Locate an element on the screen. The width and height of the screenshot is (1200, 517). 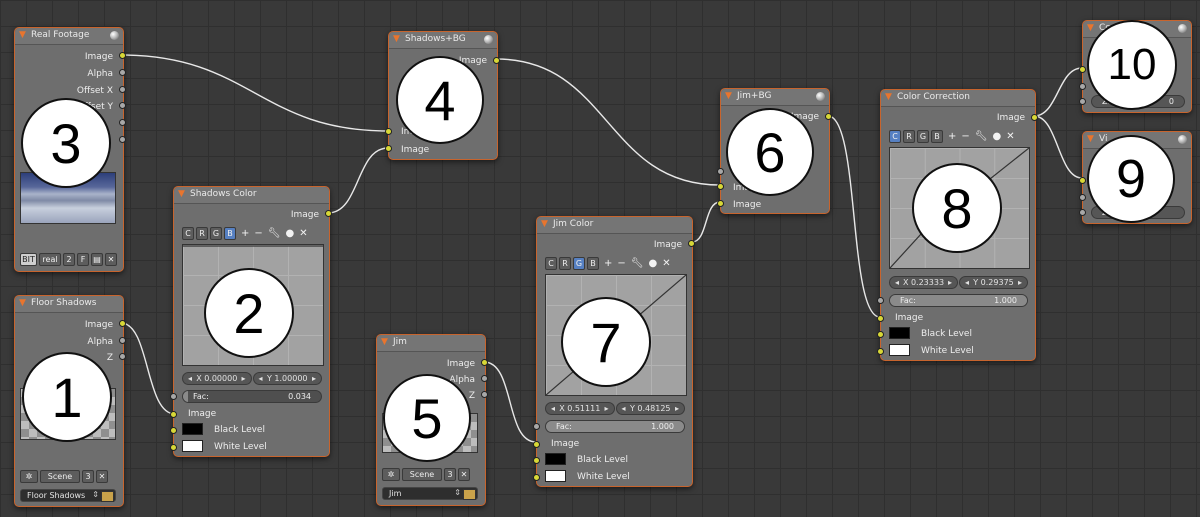
y-coord-field: ◂ Y 0.29375 ▸ is located at coordinates (993, 282).